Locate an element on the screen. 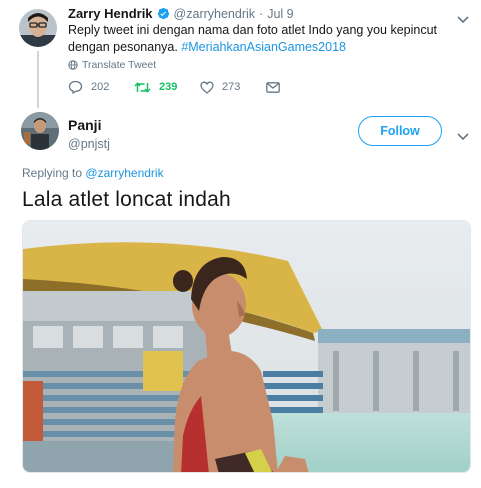 This screenshot has width=481, height=488. parent-header: Zarry Hendrik @zarryhendrik · Jul 9 is located at coordinates (181, 13).